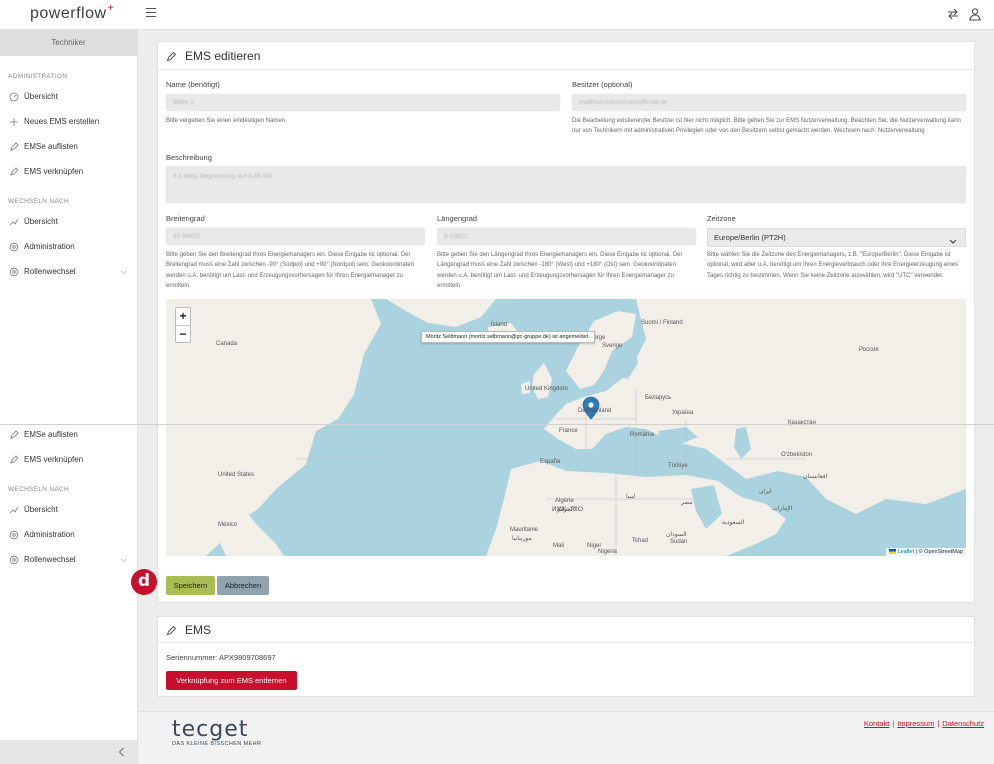 This screenshot has height=764, width=994. What do you see at coordinates (750, 237) in the screenshot?
I see `timezone-value: Europe/Berlin (PT2H)` at bounding box center [750, 237].